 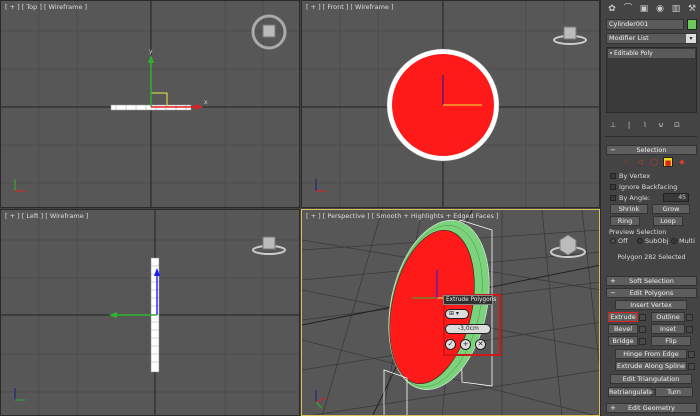 What do you see at coordinates (623, 329) in the screenshot?
I see `bevel-label: Bevel` at bounding box center [623, 329].